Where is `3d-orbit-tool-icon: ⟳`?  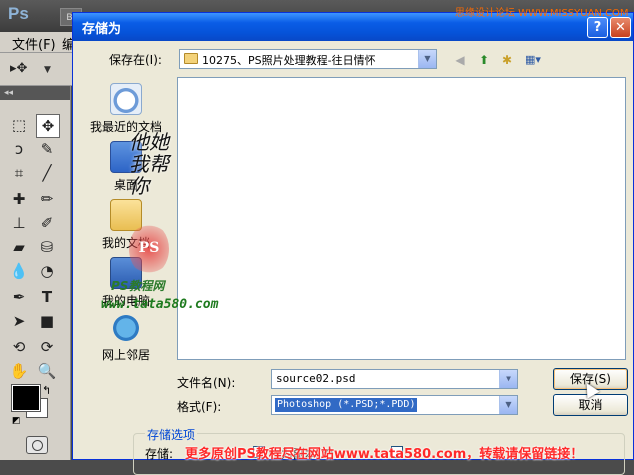 3d-orbit-tool-icon: ⟳ is located at coordinates (47, 347).